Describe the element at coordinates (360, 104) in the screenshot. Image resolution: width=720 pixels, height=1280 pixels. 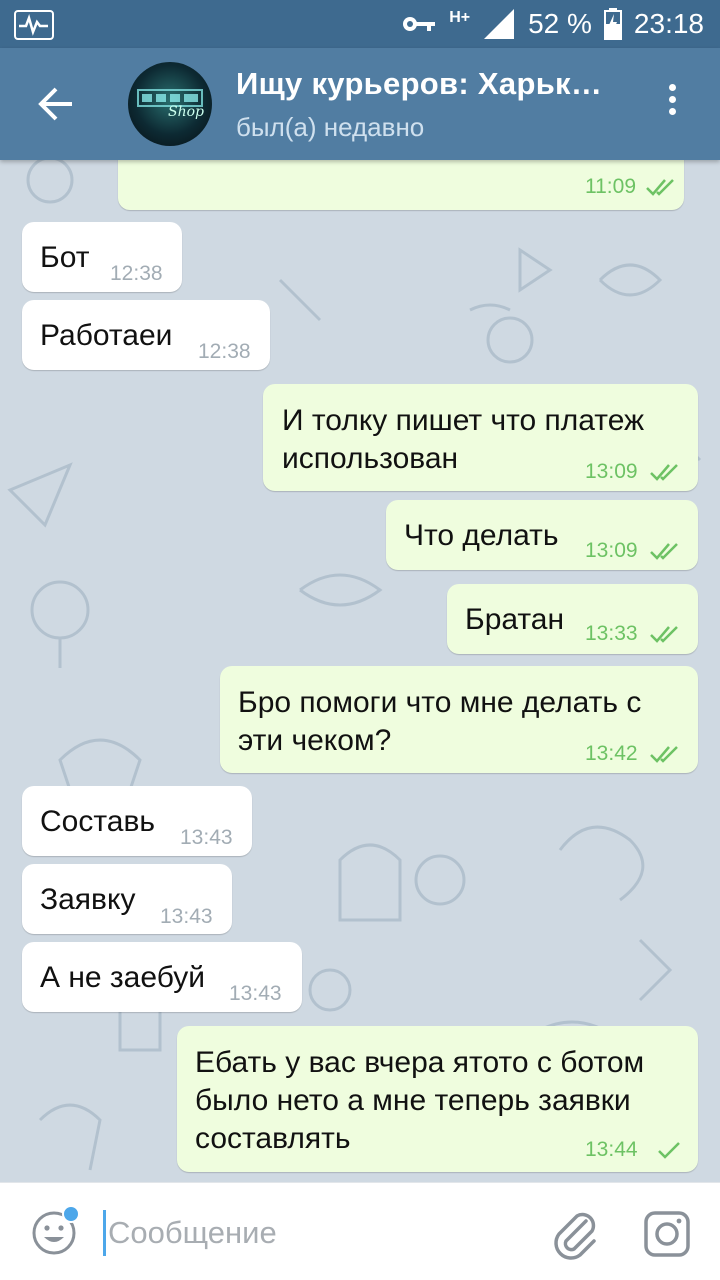
I see `chat-header: Shop Ищу курьеров: Харьк… был(а) недавно` at that location.